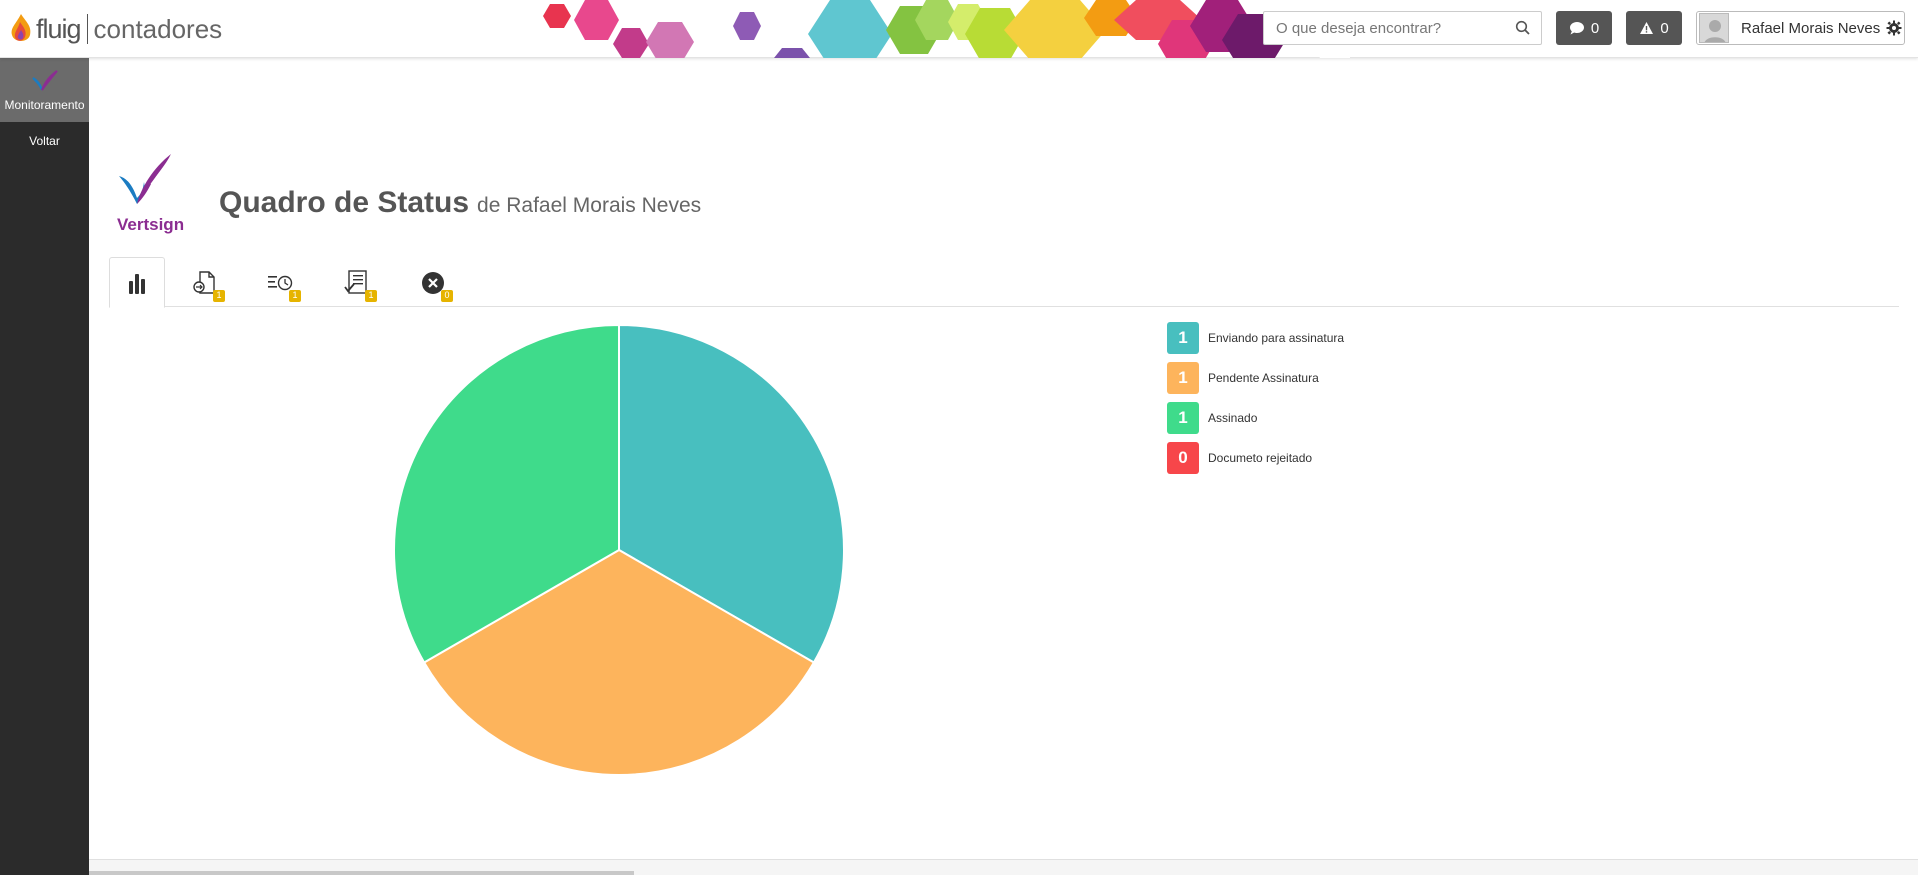 Image resolution: width=1918 pixels, height=875 pixels. I want to click on sidebar-item-monitoramento: Monitoramento, so click(44, 90).